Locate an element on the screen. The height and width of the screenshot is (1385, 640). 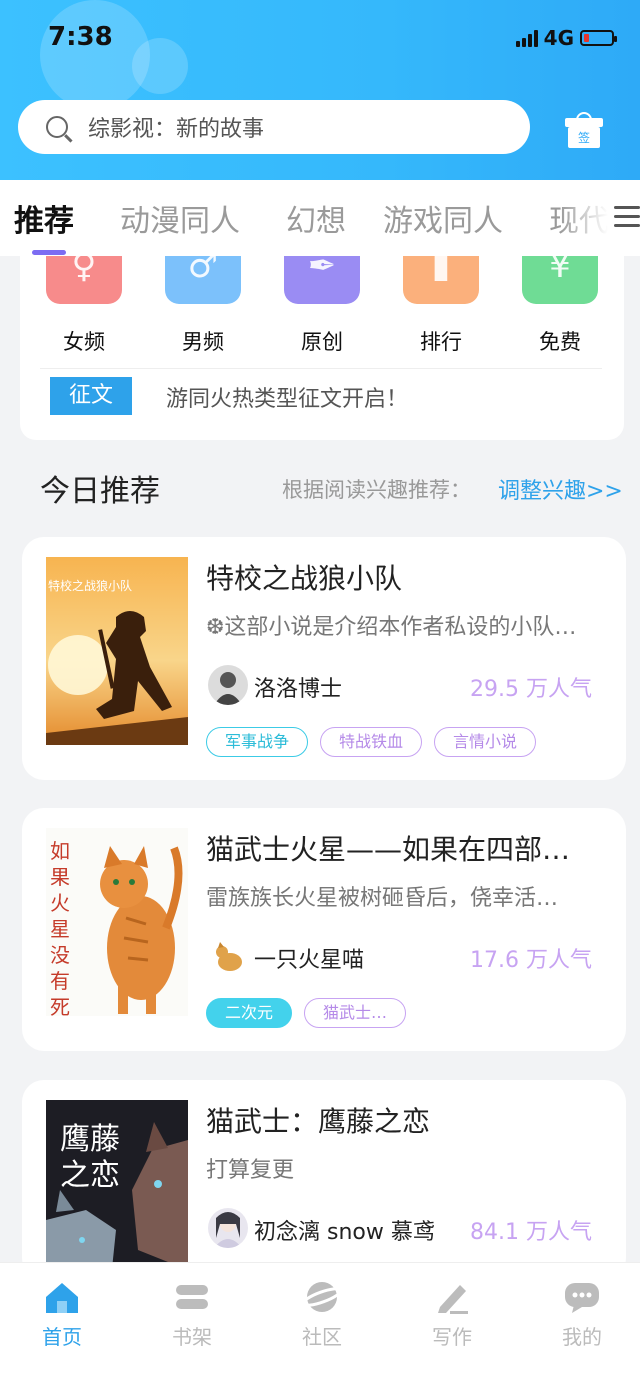
status-indicators: 4G is located at coordinates (566, 38).